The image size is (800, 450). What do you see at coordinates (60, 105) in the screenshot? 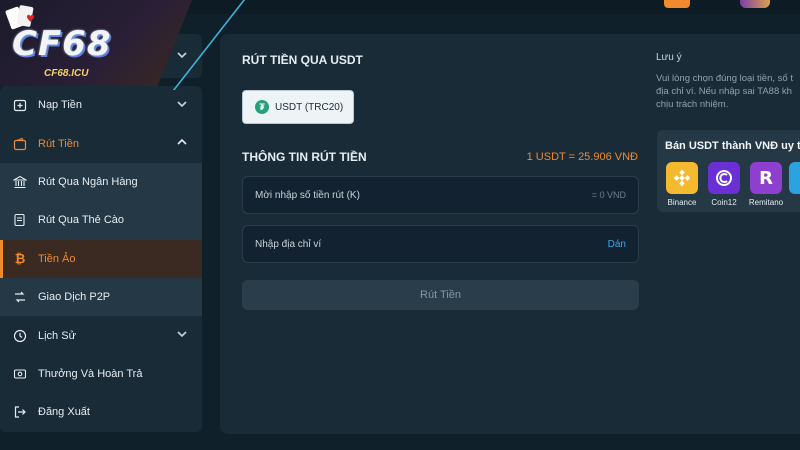
I see `sidebar-item-label: Nạp Tiền` at bounding box center [60, 105].